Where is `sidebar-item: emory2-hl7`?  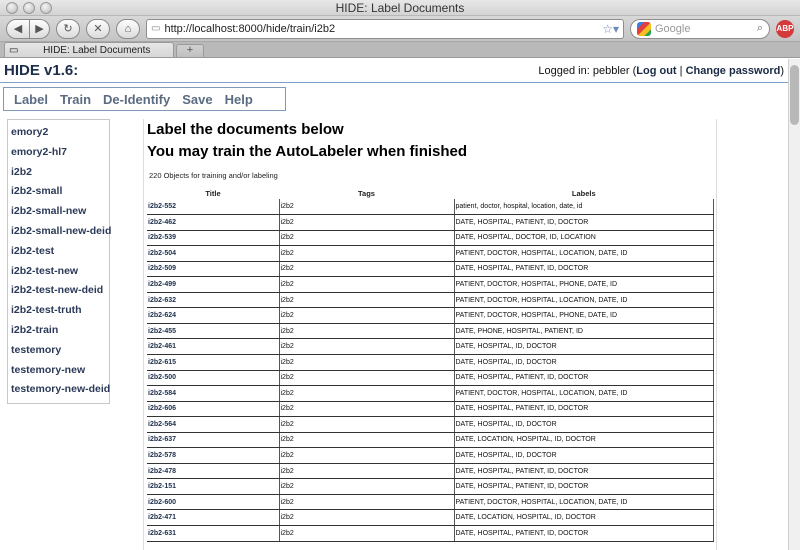
sidebar-item: emory2-hl7 is located at coordinates (58, 153).